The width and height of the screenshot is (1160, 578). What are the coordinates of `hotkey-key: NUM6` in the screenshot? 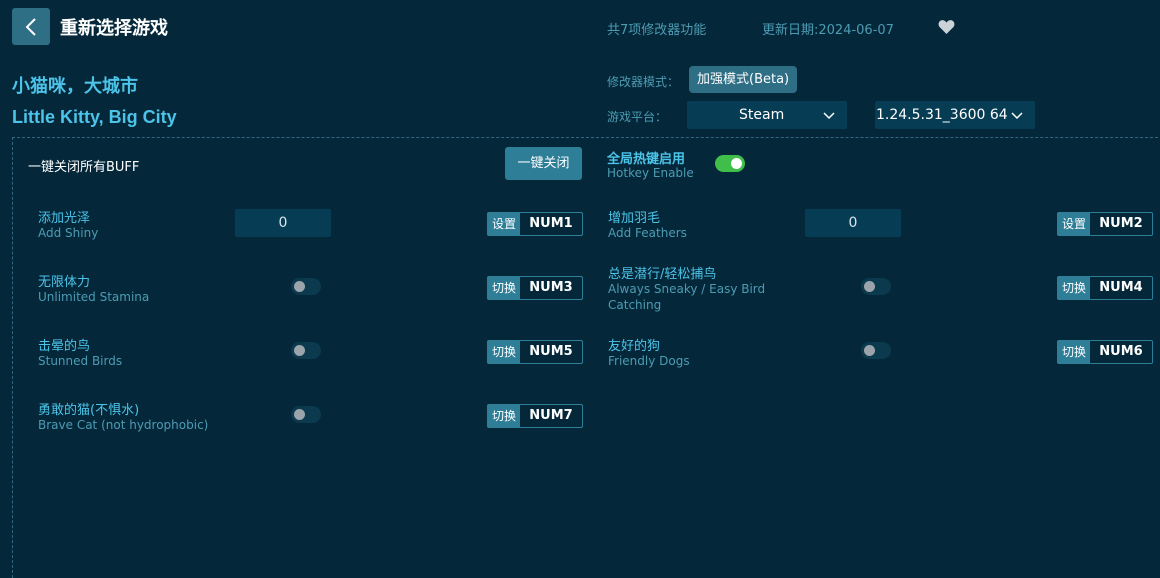 It's located at (1121, 351).